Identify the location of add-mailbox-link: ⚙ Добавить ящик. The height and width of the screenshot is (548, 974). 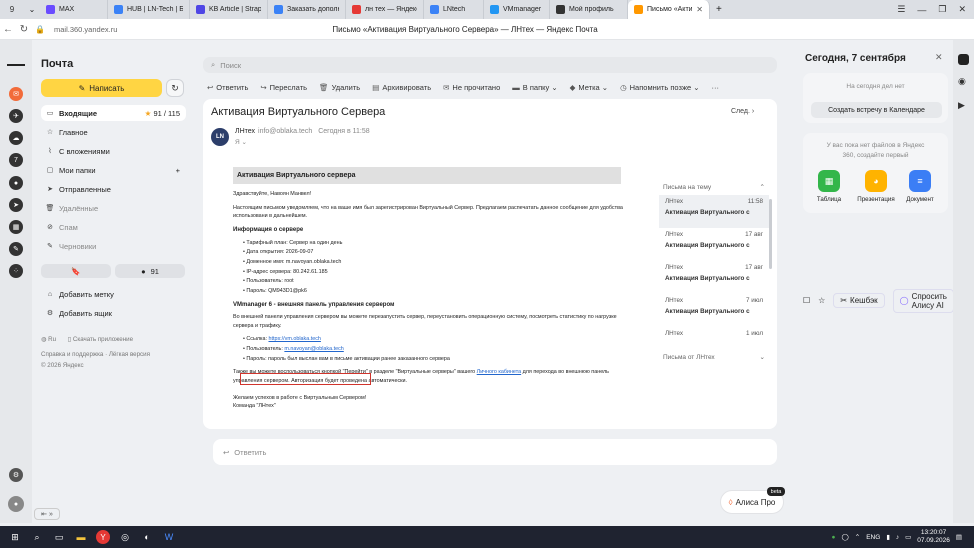
(113, 313).